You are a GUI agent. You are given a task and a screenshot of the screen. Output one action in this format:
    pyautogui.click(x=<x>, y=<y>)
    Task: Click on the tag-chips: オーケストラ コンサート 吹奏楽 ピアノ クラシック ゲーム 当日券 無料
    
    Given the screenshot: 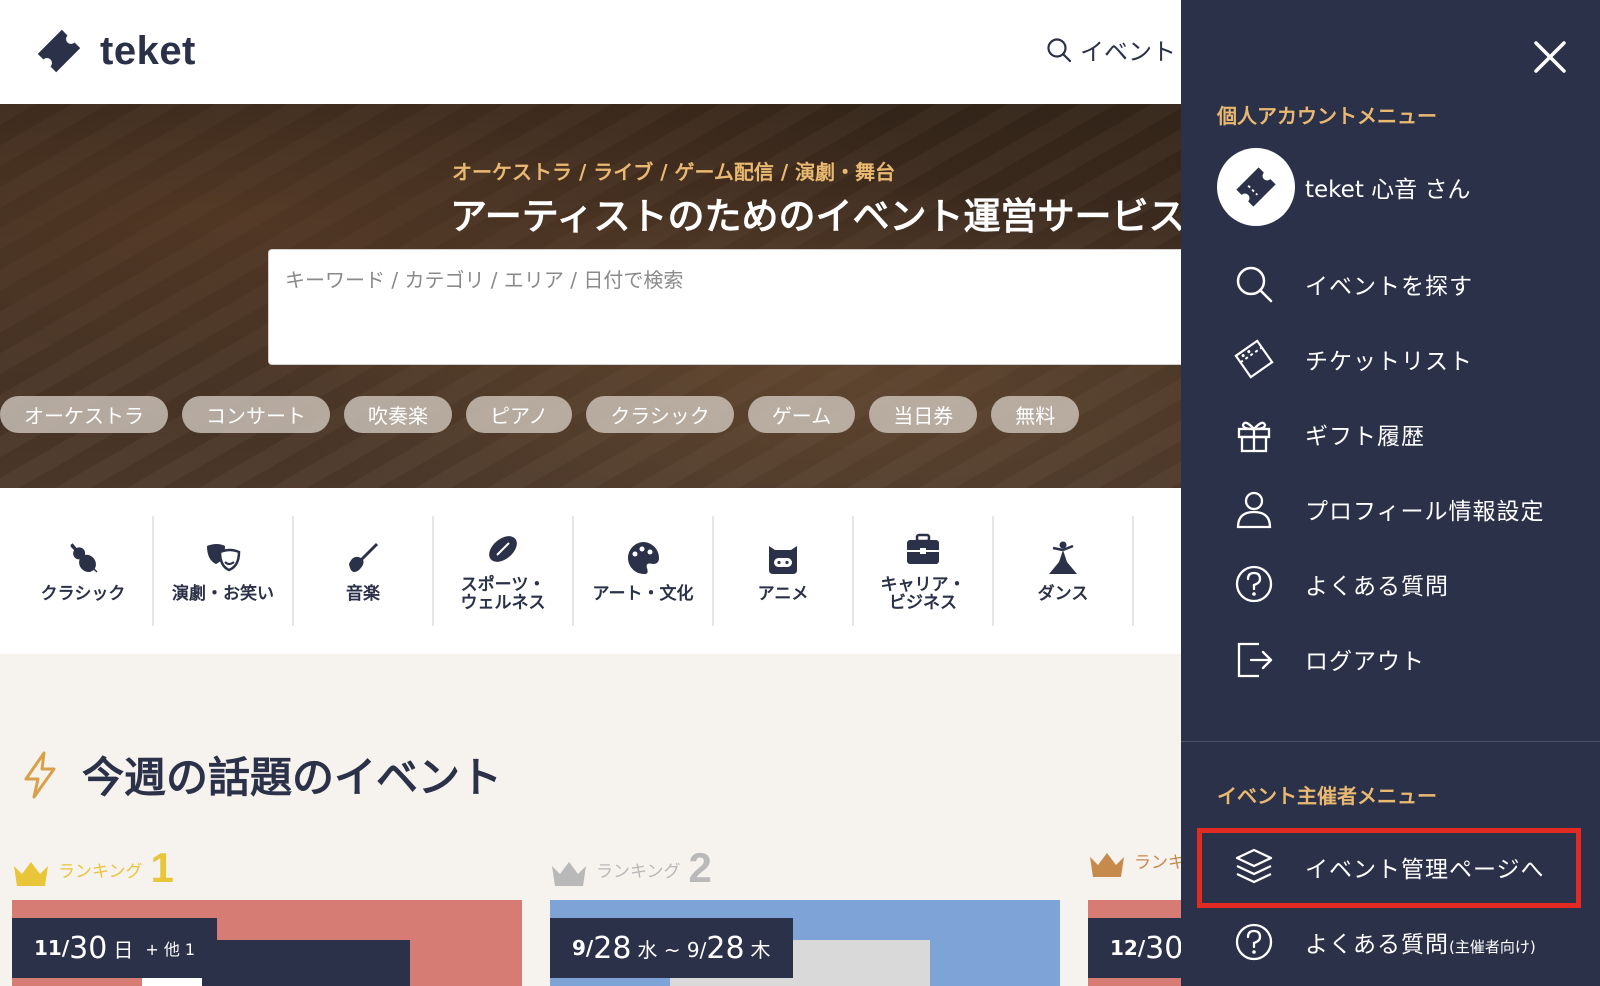 What is the action you would take?
    pyautogui.click(x=540, y=414)
    